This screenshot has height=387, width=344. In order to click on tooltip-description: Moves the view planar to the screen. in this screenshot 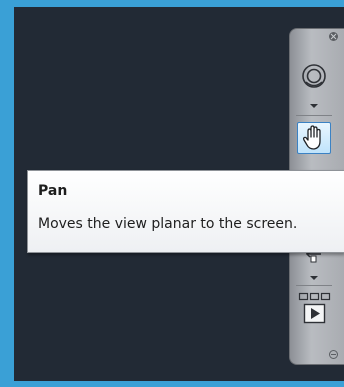, I will do `click(168, 224)`.